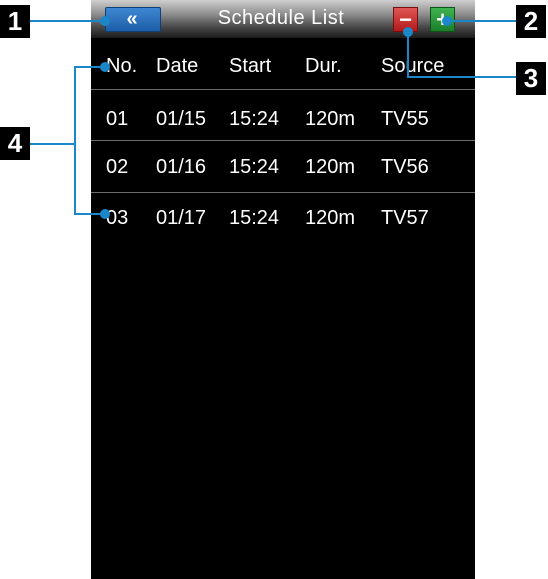 The height and width of the screenshot is (579, 548). What do you see at coordinates (117, 218) in the screenshot?
I see `cell-no: 03` at bounding box center [117, 218].